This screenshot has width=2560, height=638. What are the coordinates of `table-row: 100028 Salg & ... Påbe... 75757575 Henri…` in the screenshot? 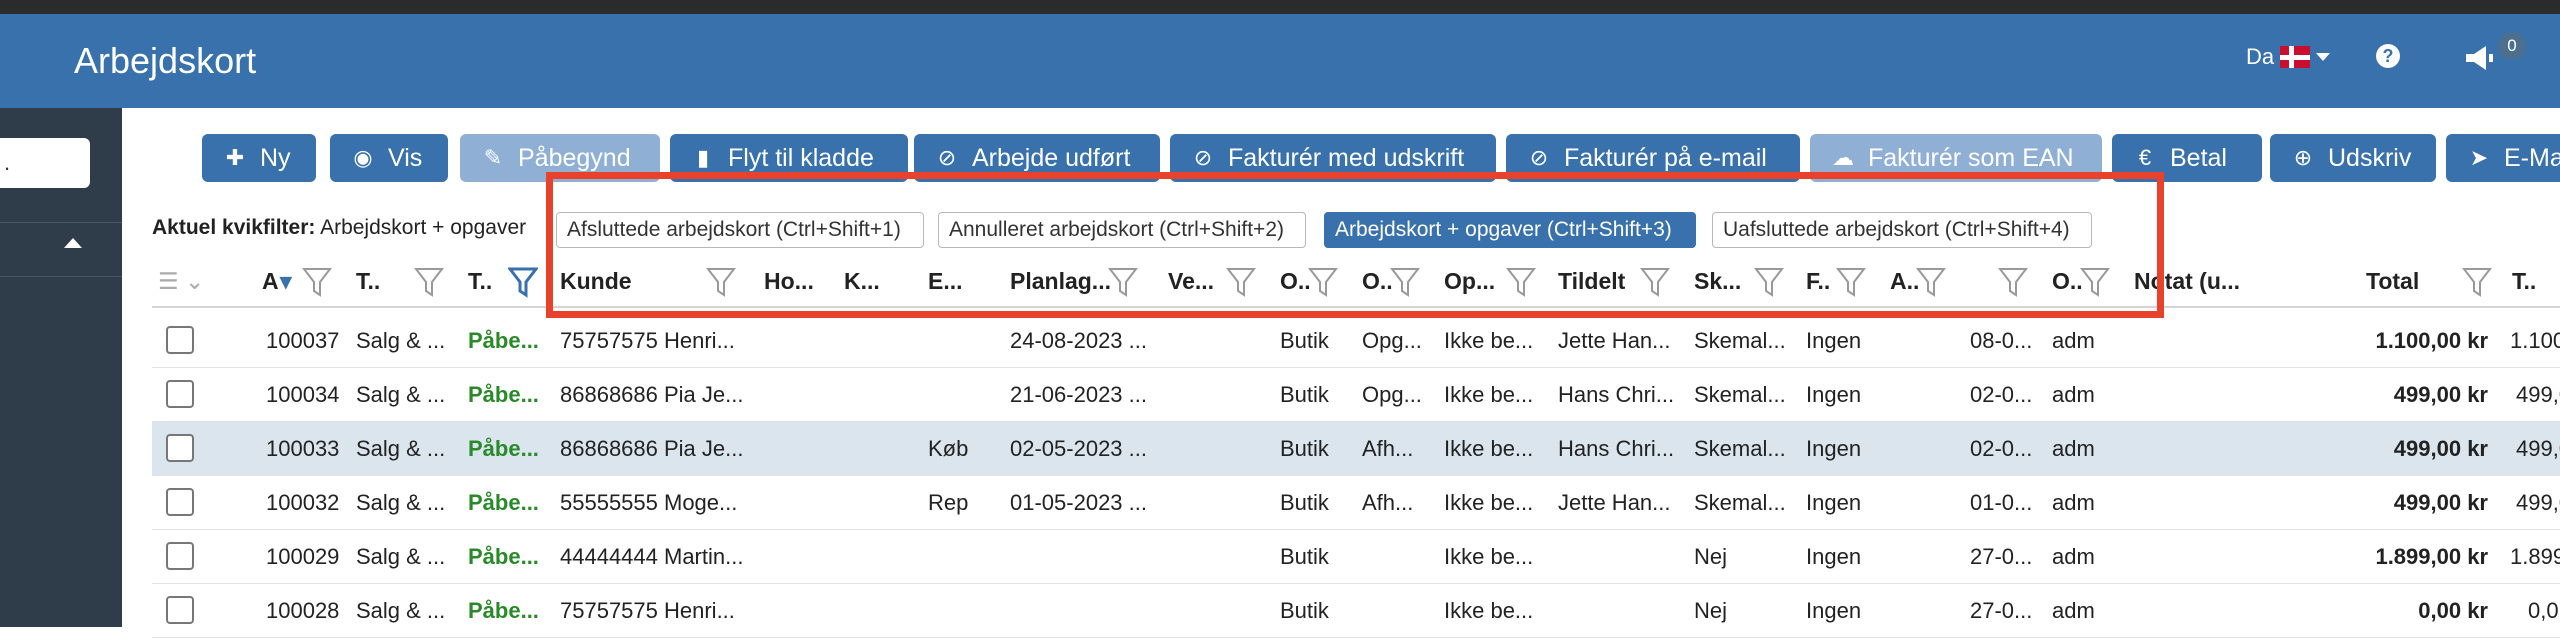 It's located at (1356, 611).